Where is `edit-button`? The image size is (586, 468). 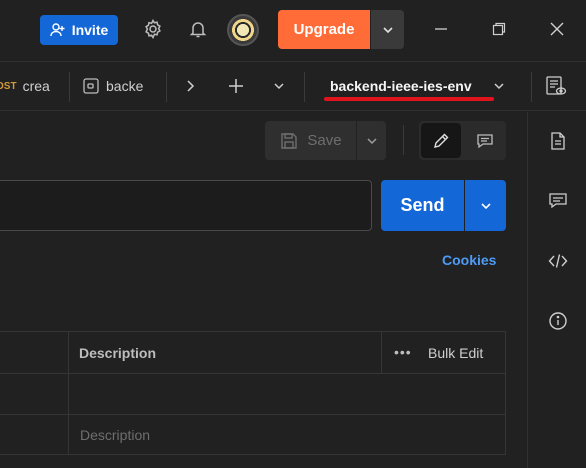 edit-button is located at coordinates (441, 140).